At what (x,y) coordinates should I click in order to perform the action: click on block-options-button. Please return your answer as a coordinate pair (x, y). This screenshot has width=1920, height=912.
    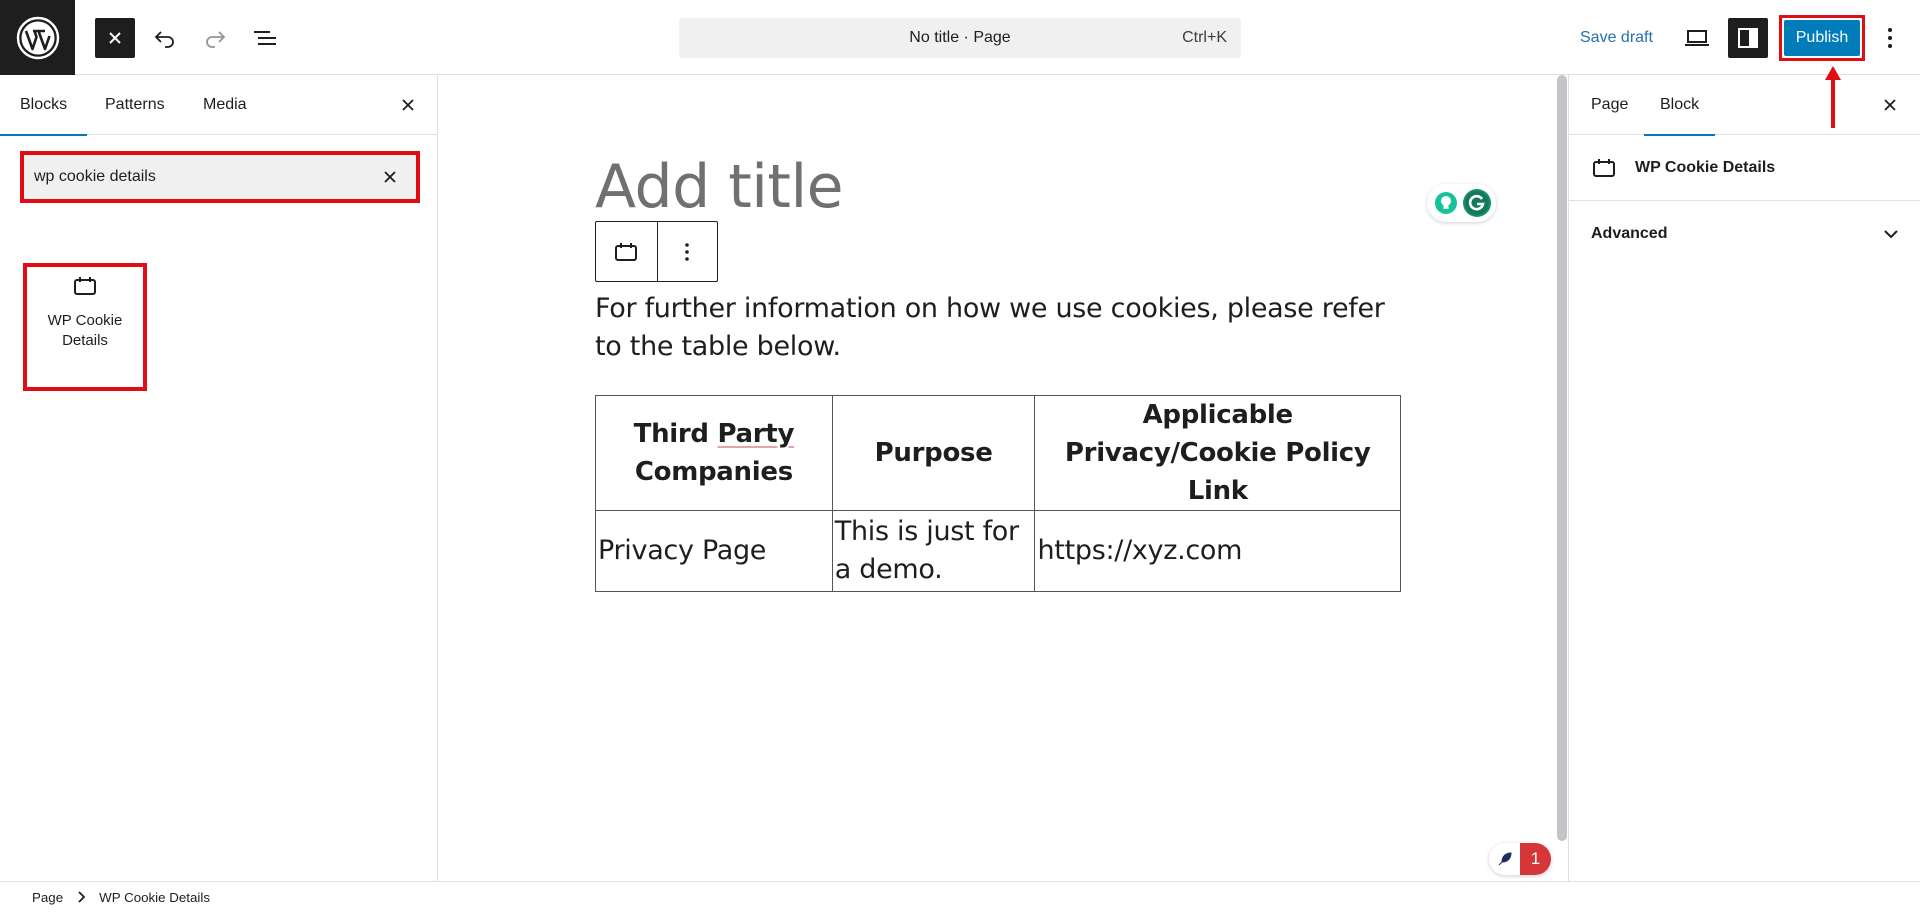
    Looking at the image, I should click on (687, 251).